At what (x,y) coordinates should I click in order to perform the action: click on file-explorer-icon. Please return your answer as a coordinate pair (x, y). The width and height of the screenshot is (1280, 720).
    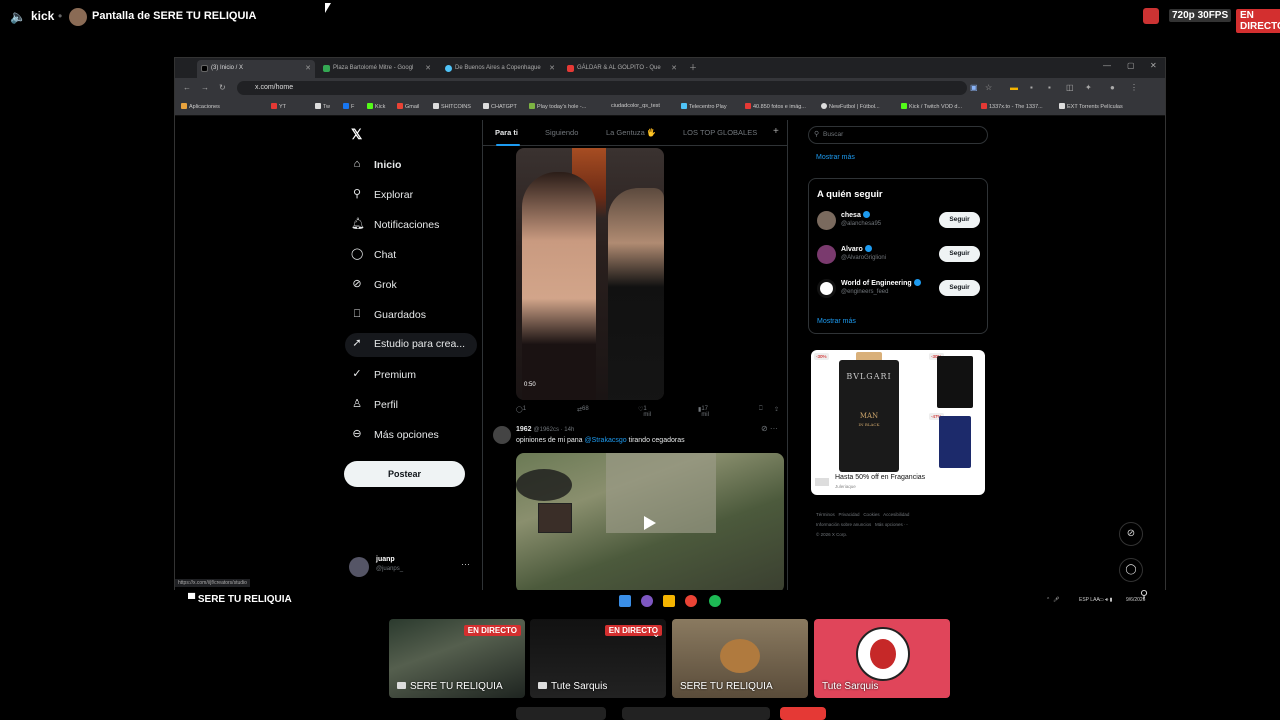
    Looking at the image, I should click on (669, 601).